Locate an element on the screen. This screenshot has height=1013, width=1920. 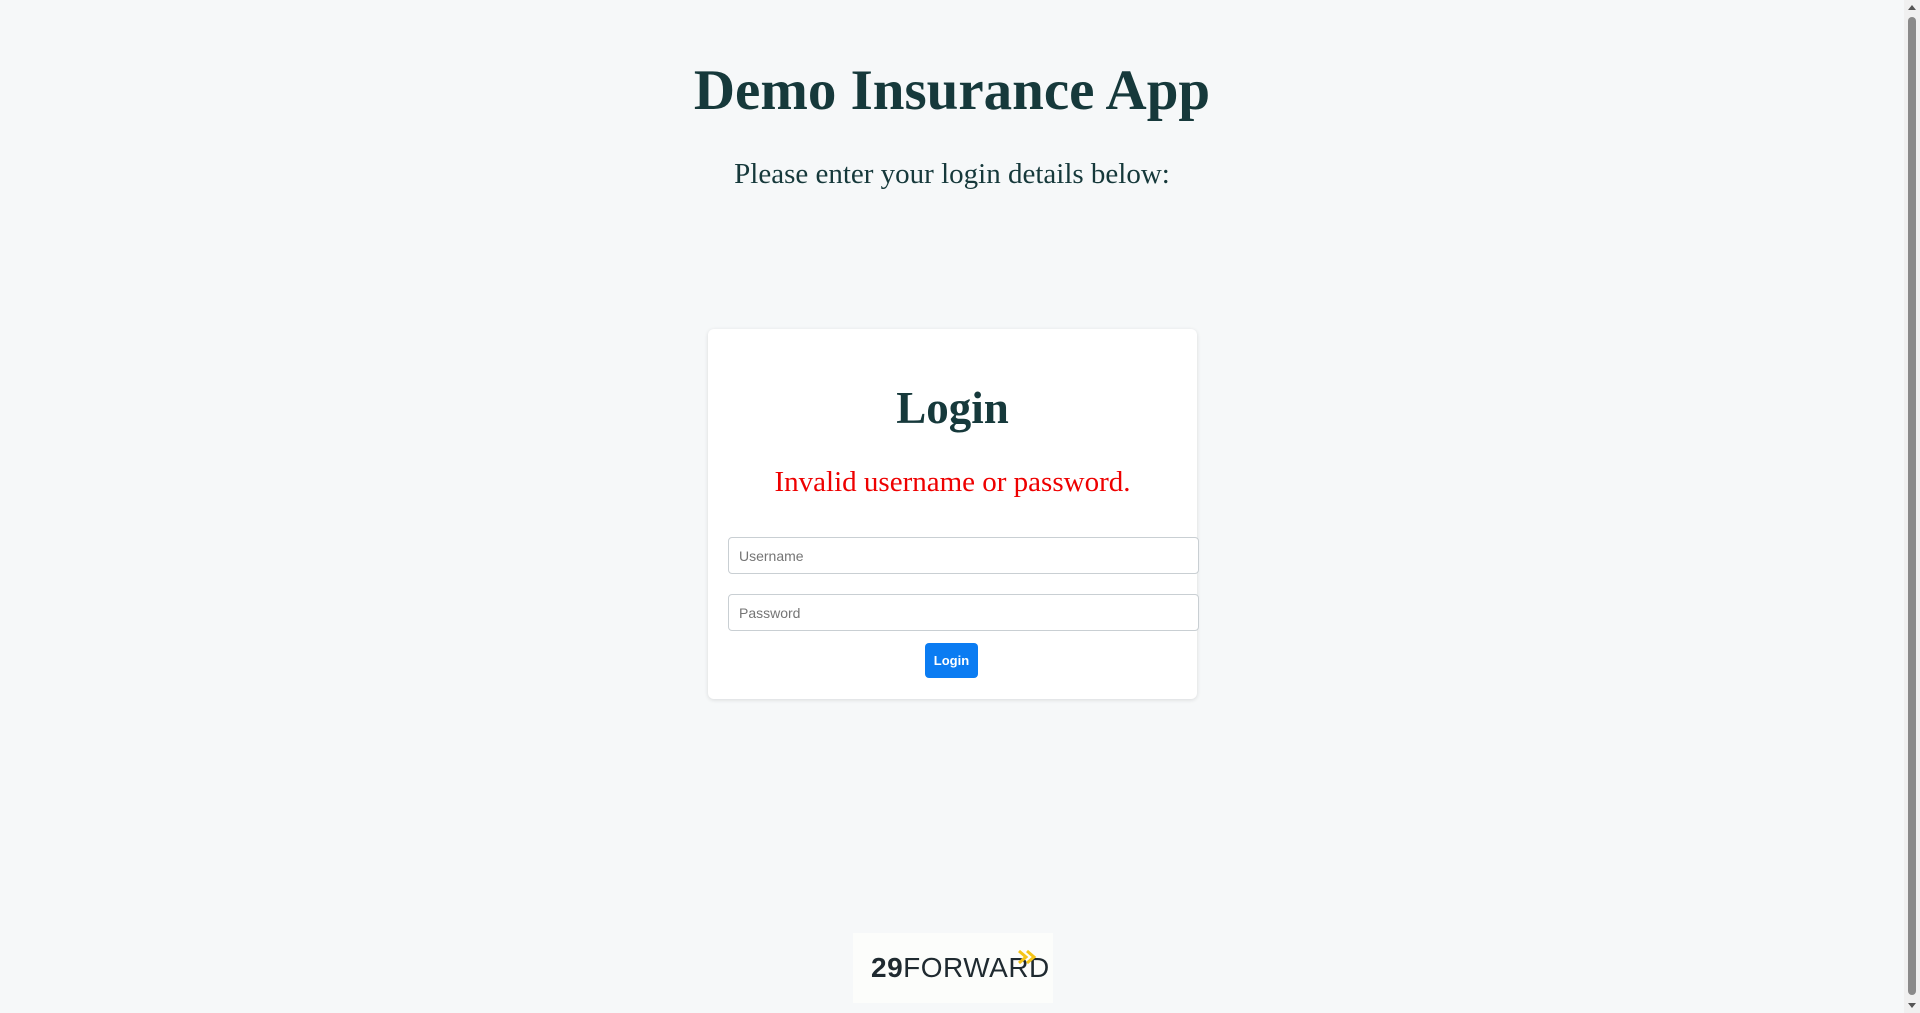
footer-logo: 29FORWARD is located at coordinates (953, 968).